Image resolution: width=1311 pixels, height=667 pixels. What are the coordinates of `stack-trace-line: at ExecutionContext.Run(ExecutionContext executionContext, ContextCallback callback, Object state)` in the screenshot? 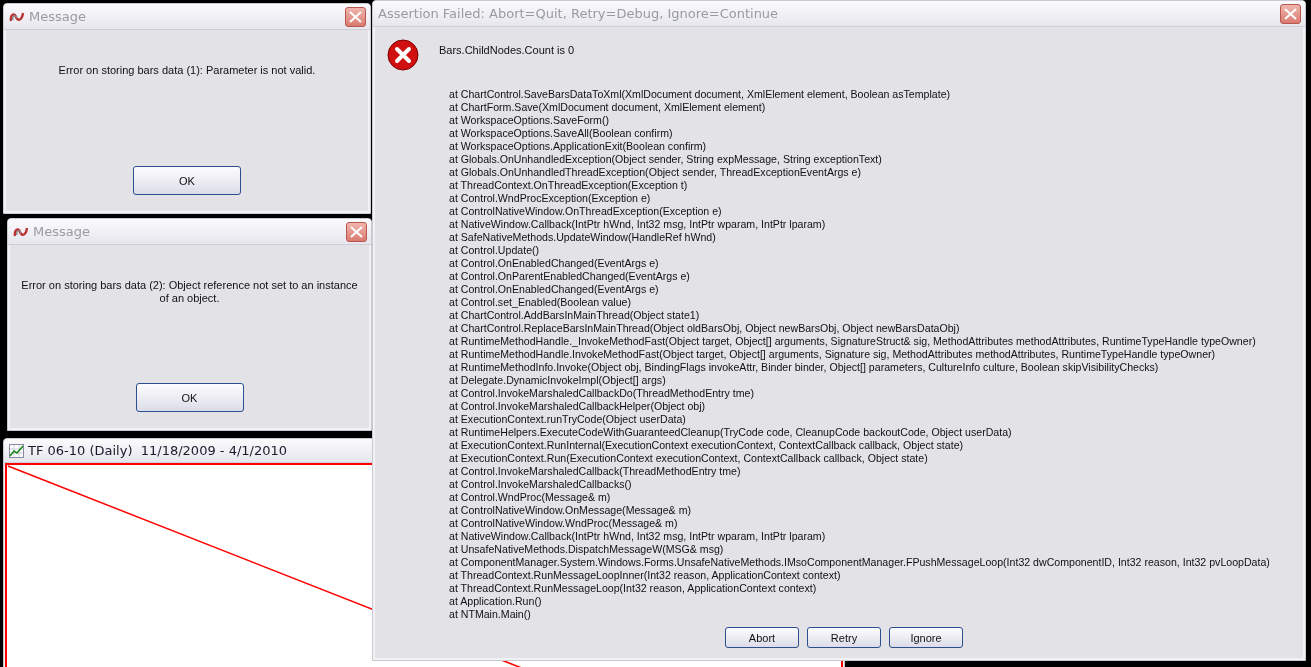 It's located at (689, 458).